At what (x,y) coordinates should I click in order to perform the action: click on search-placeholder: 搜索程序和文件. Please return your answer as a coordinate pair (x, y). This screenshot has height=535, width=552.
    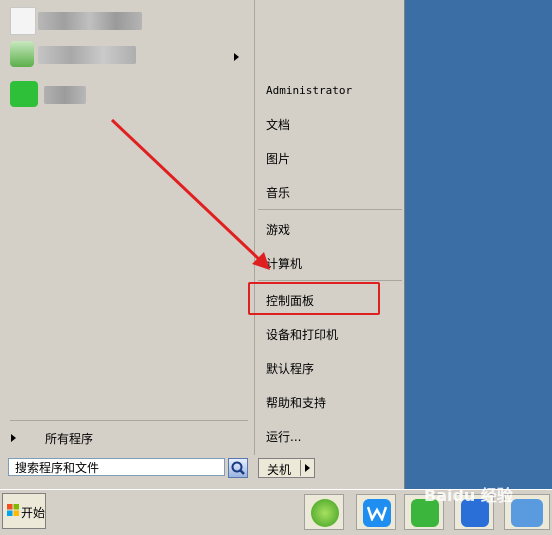
    Looking at the image, I should click on (57, 468).